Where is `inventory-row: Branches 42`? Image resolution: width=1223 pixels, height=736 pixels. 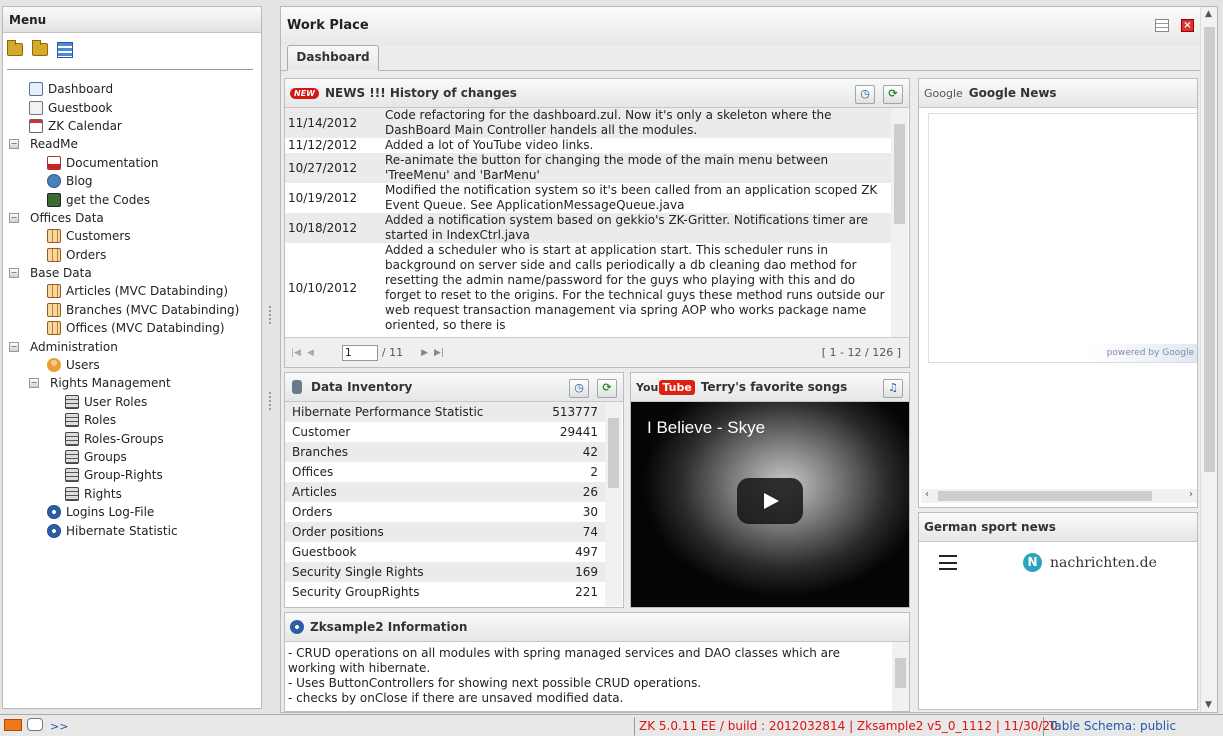 inventory-row: Branches 42 is located at coordinates (453, 452).